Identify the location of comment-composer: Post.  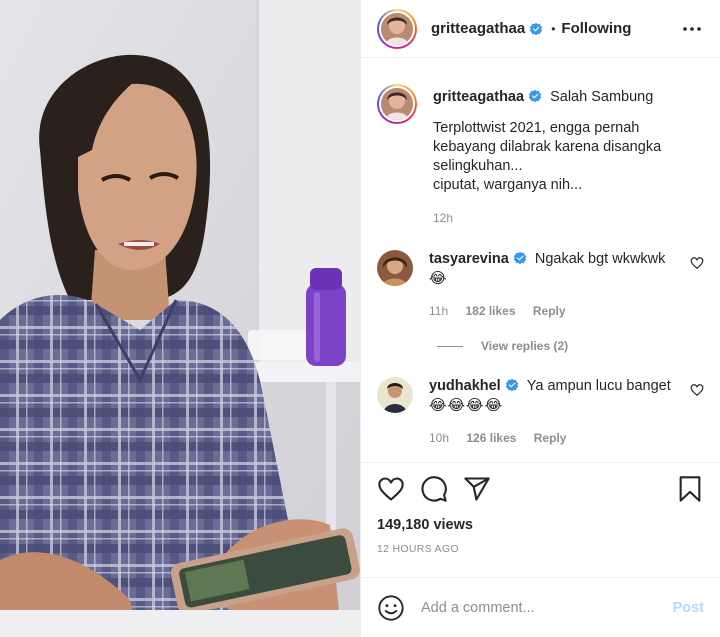
(540, 607).